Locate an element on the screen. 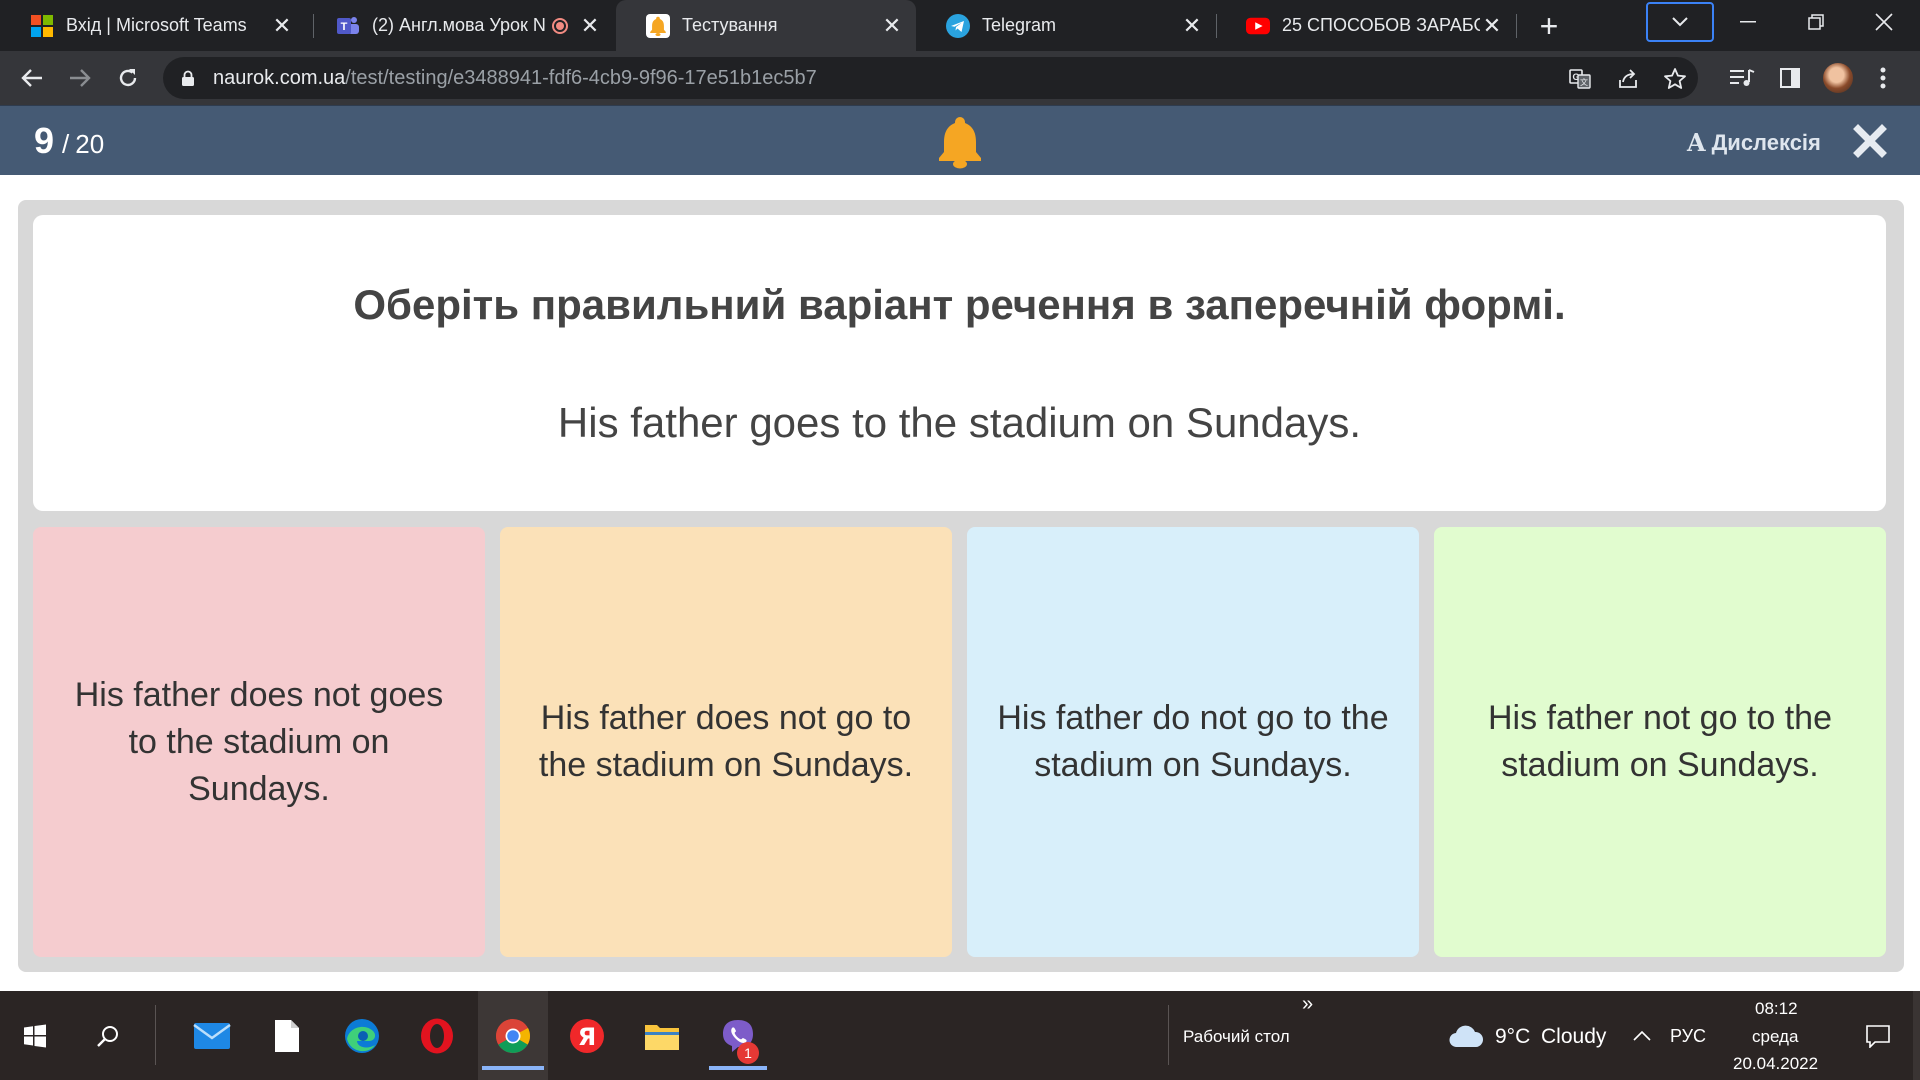 This screenshot has width=1920, height=1080. restore-icon is located at coordinates (1816, 22).